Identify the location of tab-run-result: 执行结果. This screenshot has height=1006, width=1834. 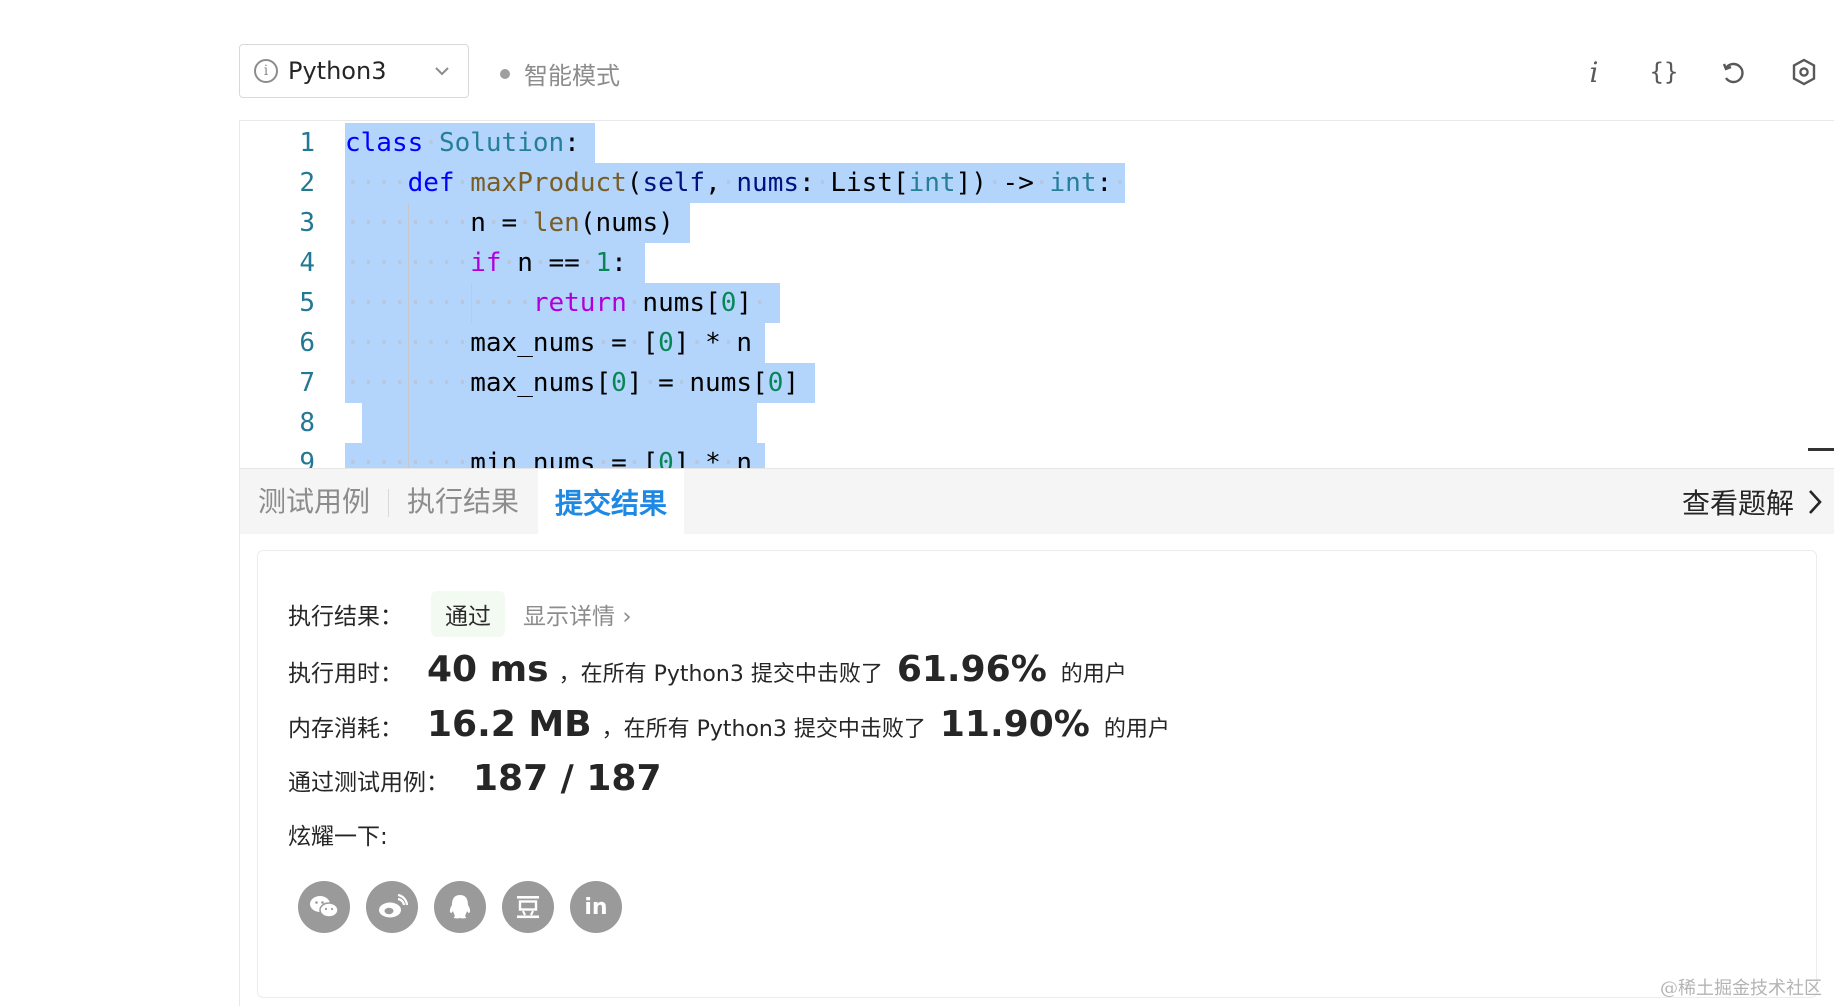
(463, 502).